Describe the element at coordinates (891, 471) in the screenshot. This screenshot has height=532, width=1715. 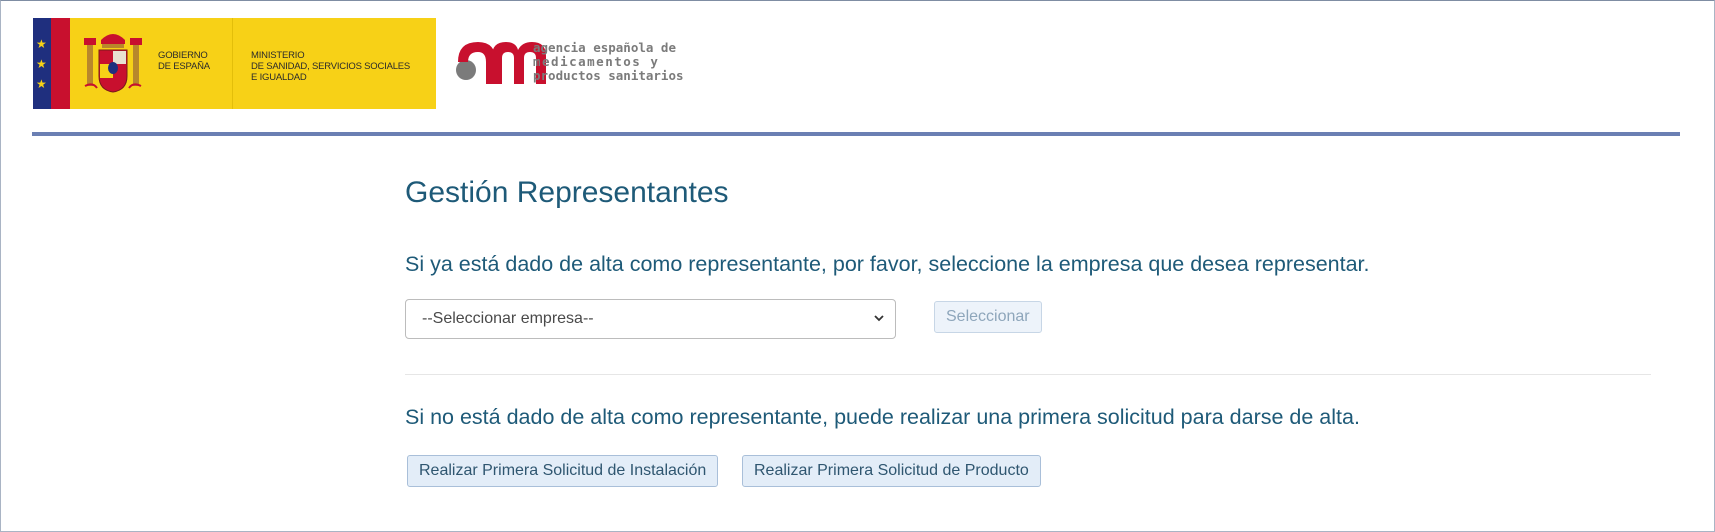
I see `product-request-button: Realizar Primera Solicitud de Producto` at that location.